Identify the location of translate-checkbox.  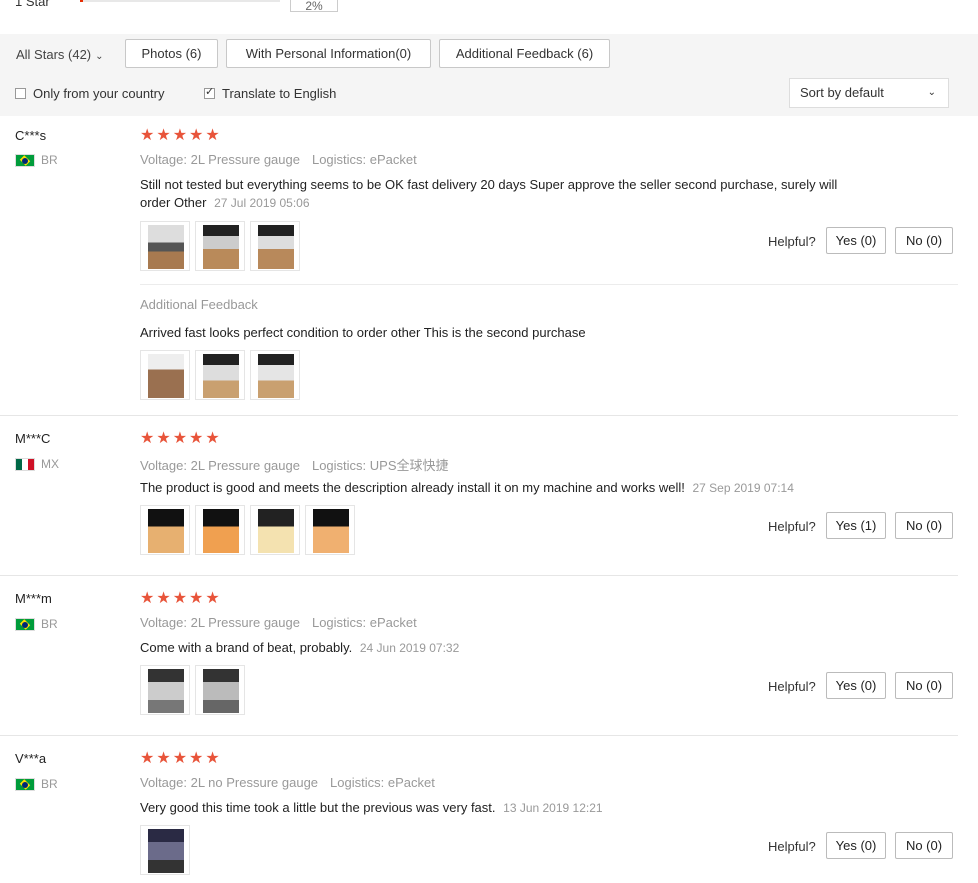
(209, 92).